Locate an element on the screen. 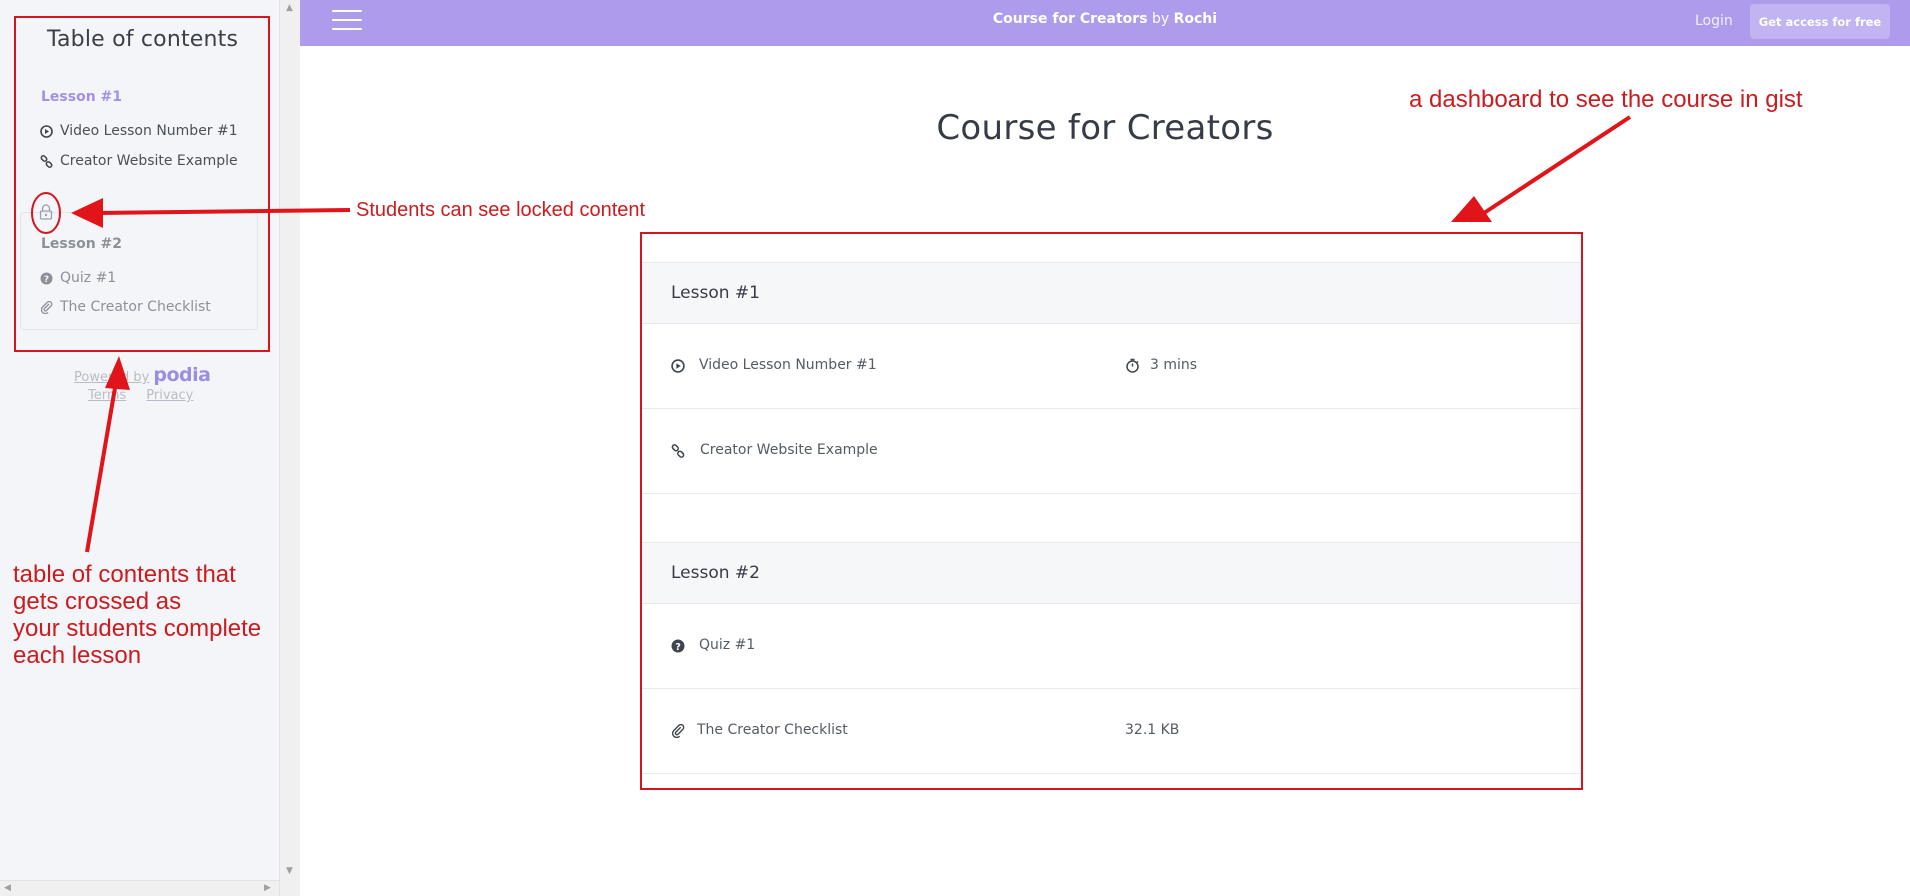  terms-link: Terms is located at coordinates (107, 395).